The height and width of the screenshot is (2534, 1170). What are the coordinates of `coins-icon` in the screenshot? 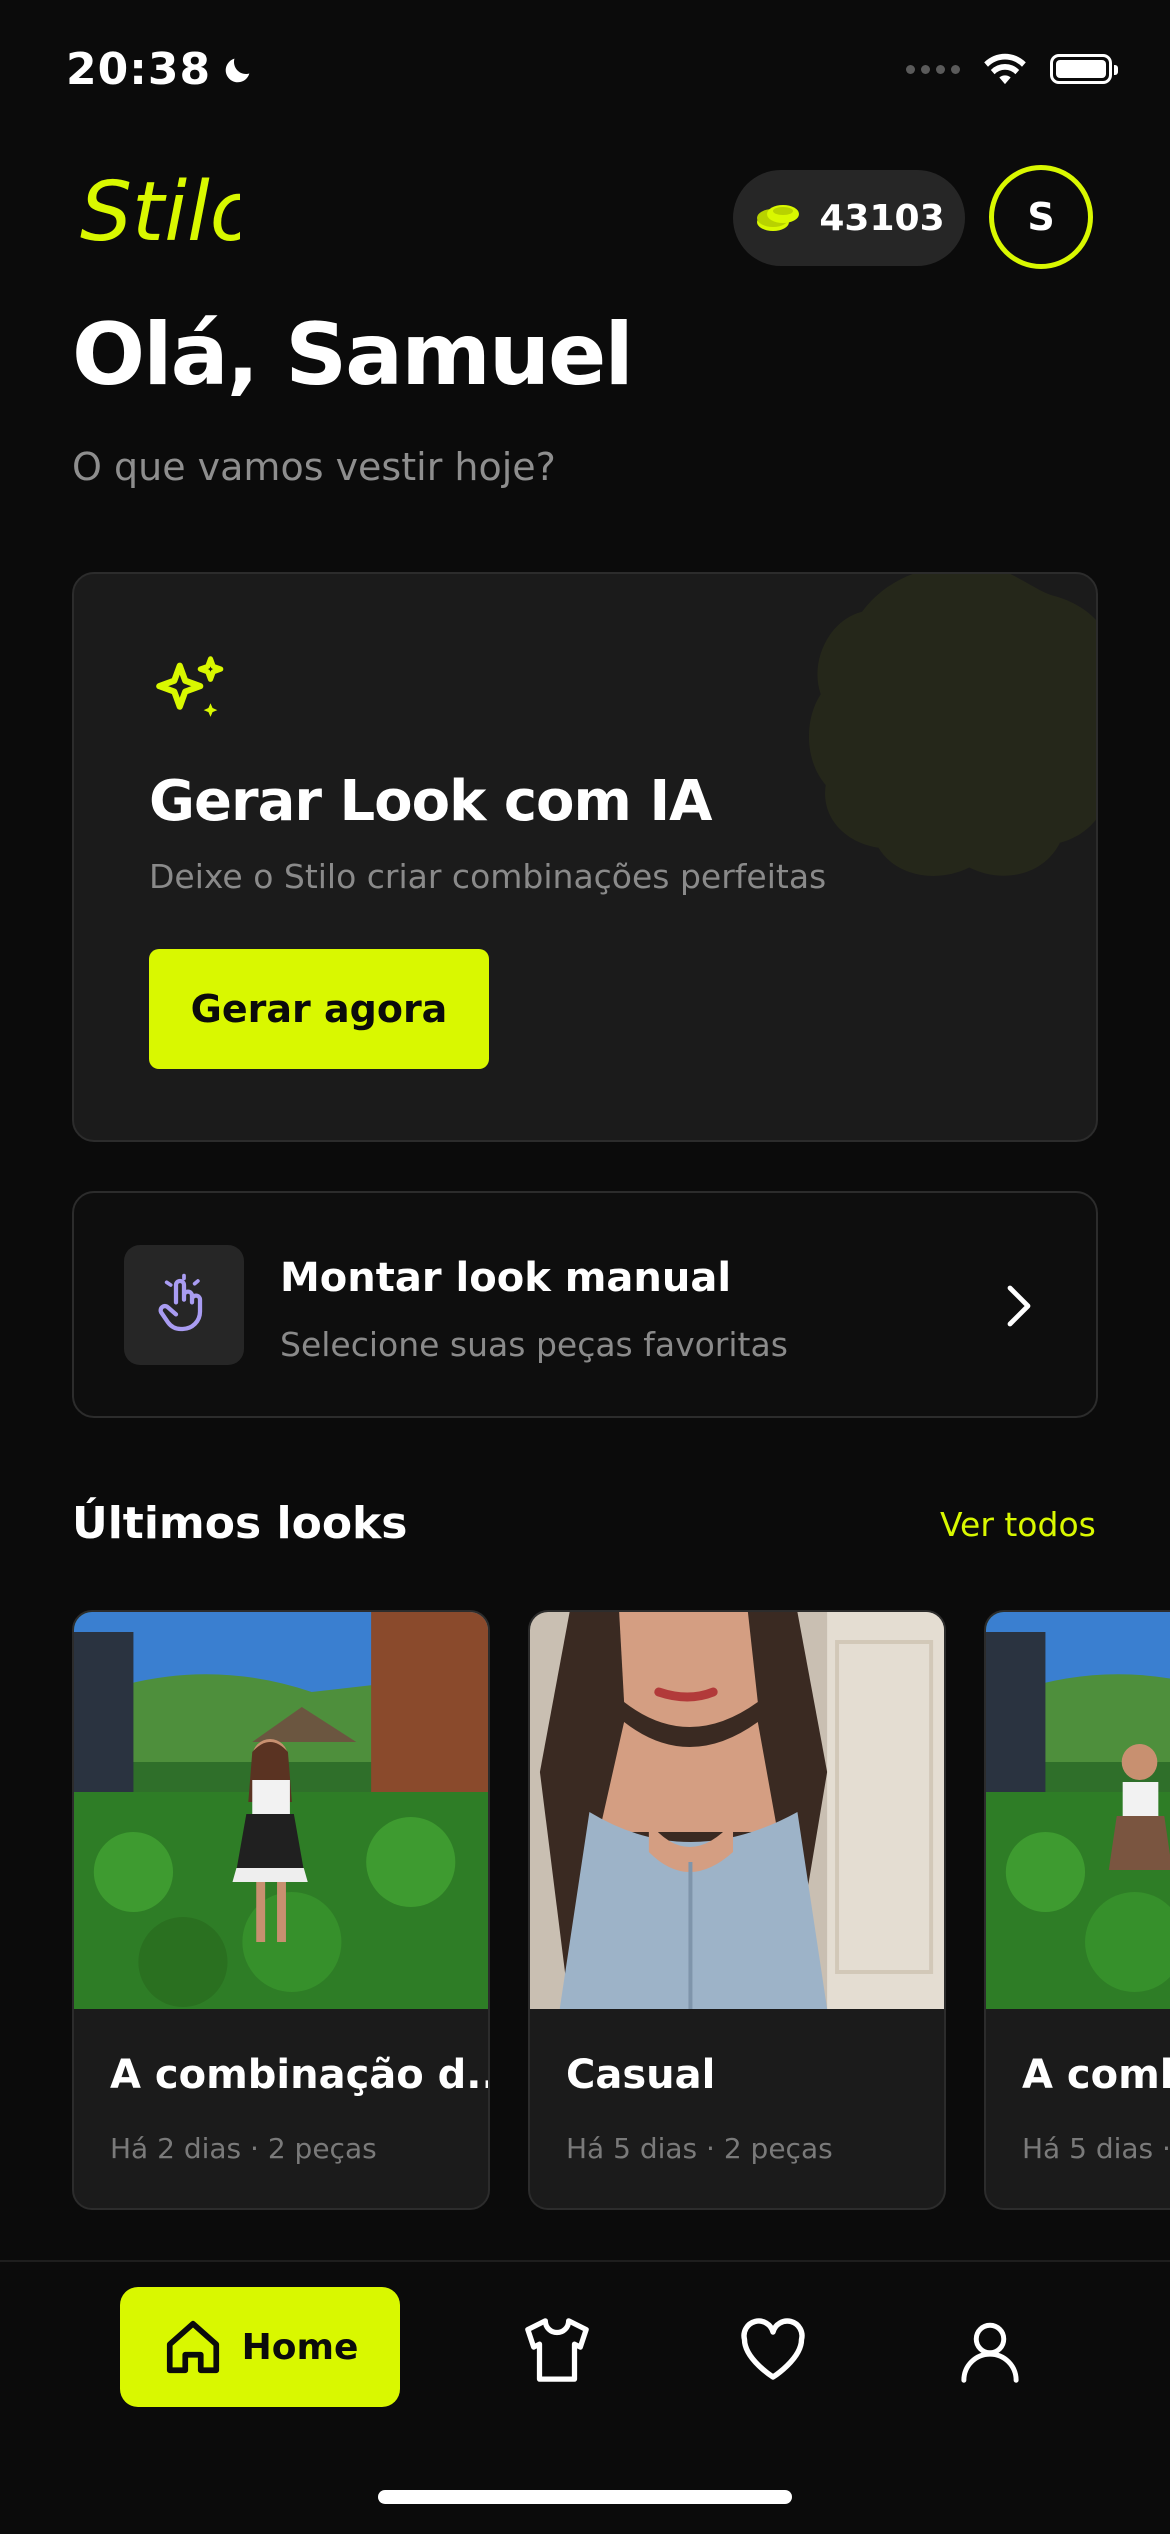 It's located at (778, 218).